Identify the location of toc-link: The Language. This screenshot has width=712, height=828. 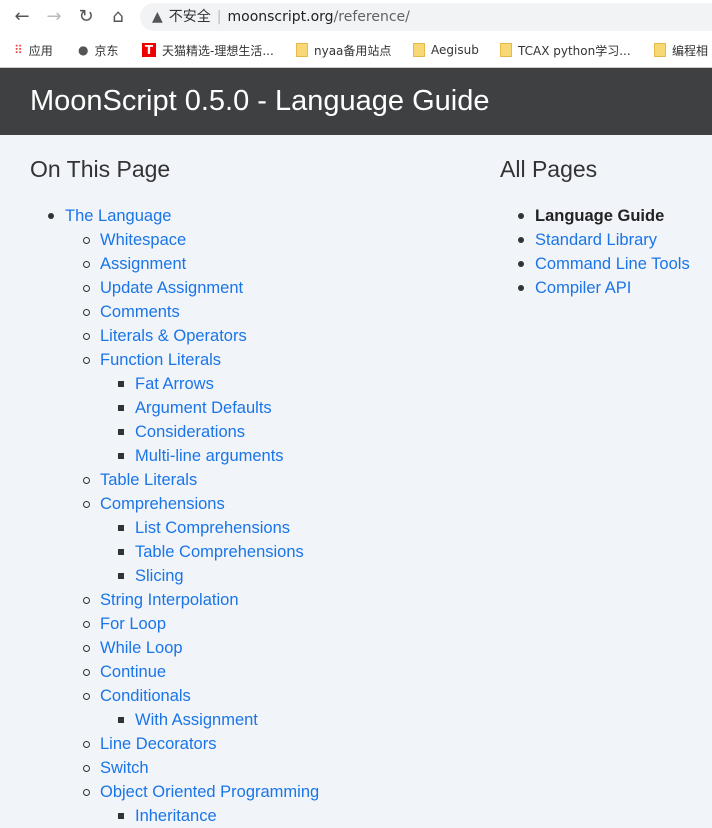
(118, 216).